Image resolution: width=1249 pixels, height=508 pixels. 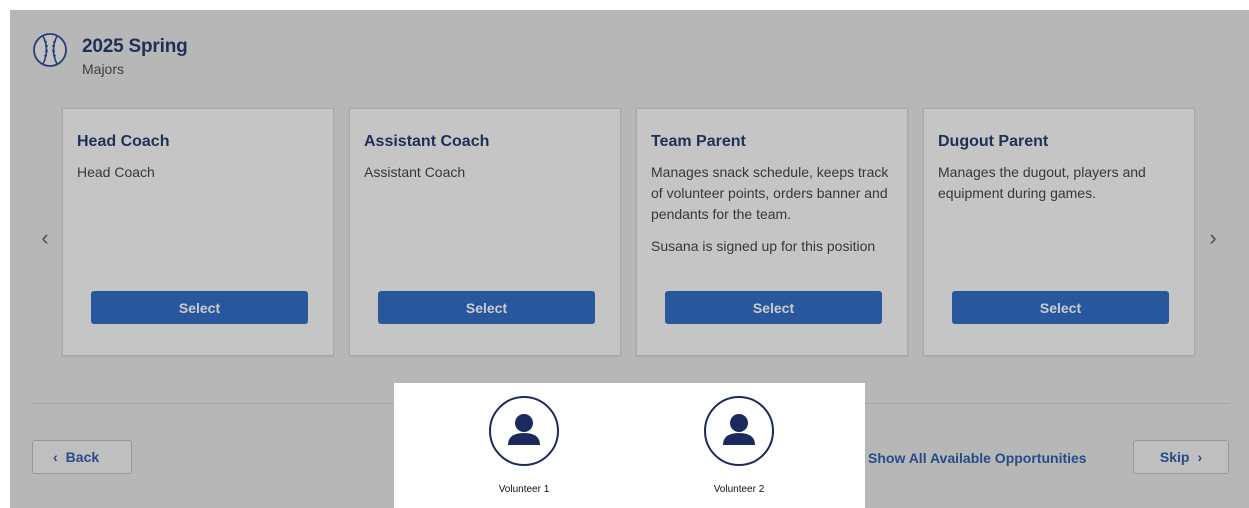 I want to click on signup-note: Susana is signed up for this position, so click(x=763, y=246).